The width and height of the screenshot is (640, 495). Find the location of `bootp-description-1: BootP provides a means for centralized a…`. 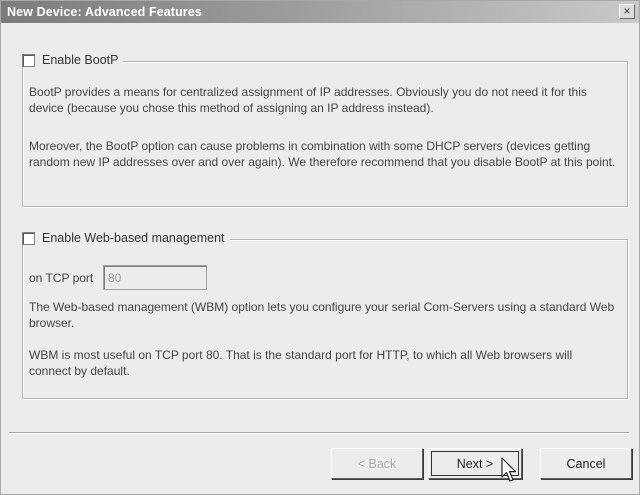

bootp-description-1: BootP provides a means for centralized a… is located at coordinates (308, 100).